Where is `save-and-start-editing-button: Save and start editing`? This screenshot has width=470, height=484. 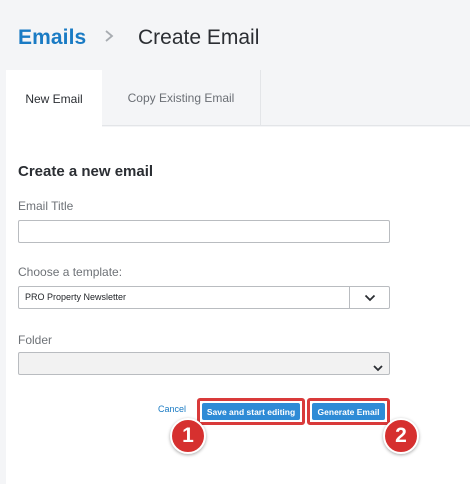
save-and-start-editing-button: Save and start editing is located at coordinates (251, 411).